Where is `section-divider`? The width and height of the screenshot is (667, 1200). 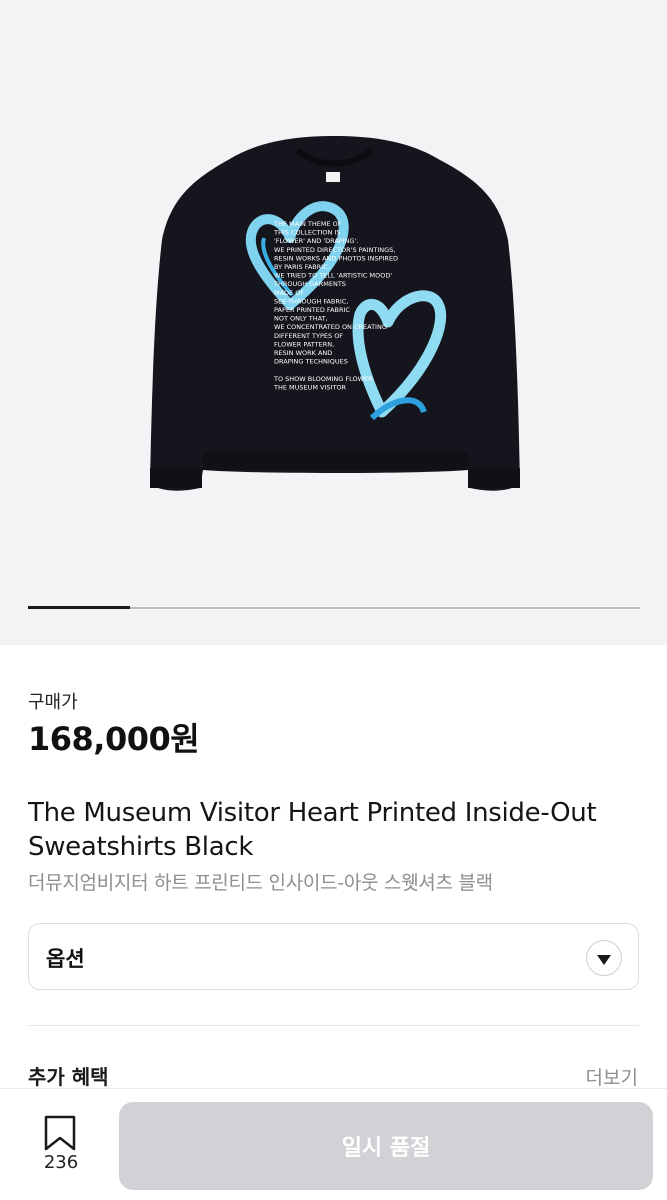 section-divider is located at coordinates (333, 1025).